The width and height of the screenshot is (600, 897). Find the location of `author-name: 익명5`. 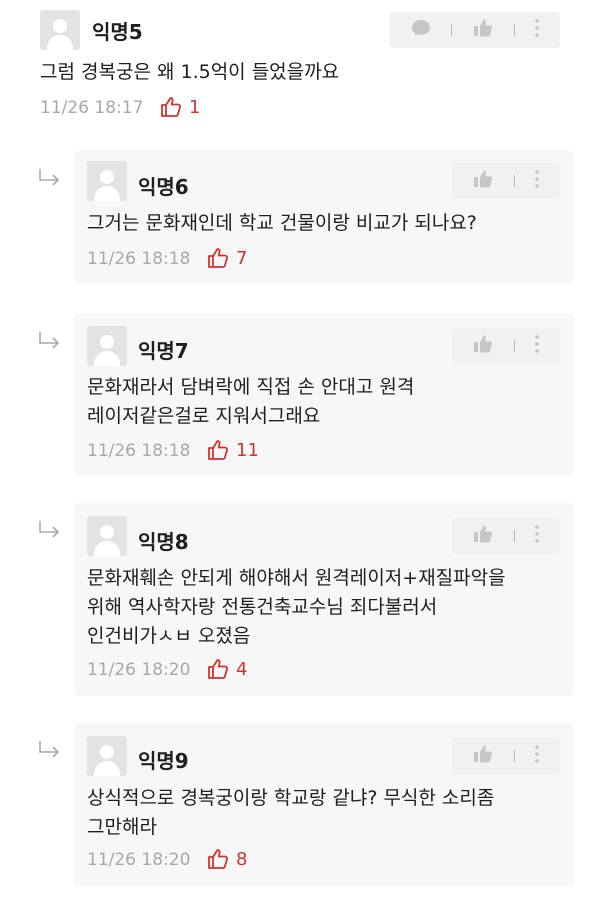

author-name: 익명5 is located at coordinates (117, 32).